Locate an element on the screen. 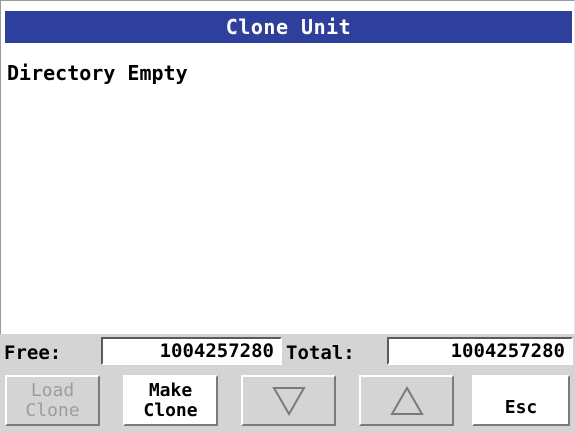  load-clone-label: Load Clone is located at coordinates (52, 400).